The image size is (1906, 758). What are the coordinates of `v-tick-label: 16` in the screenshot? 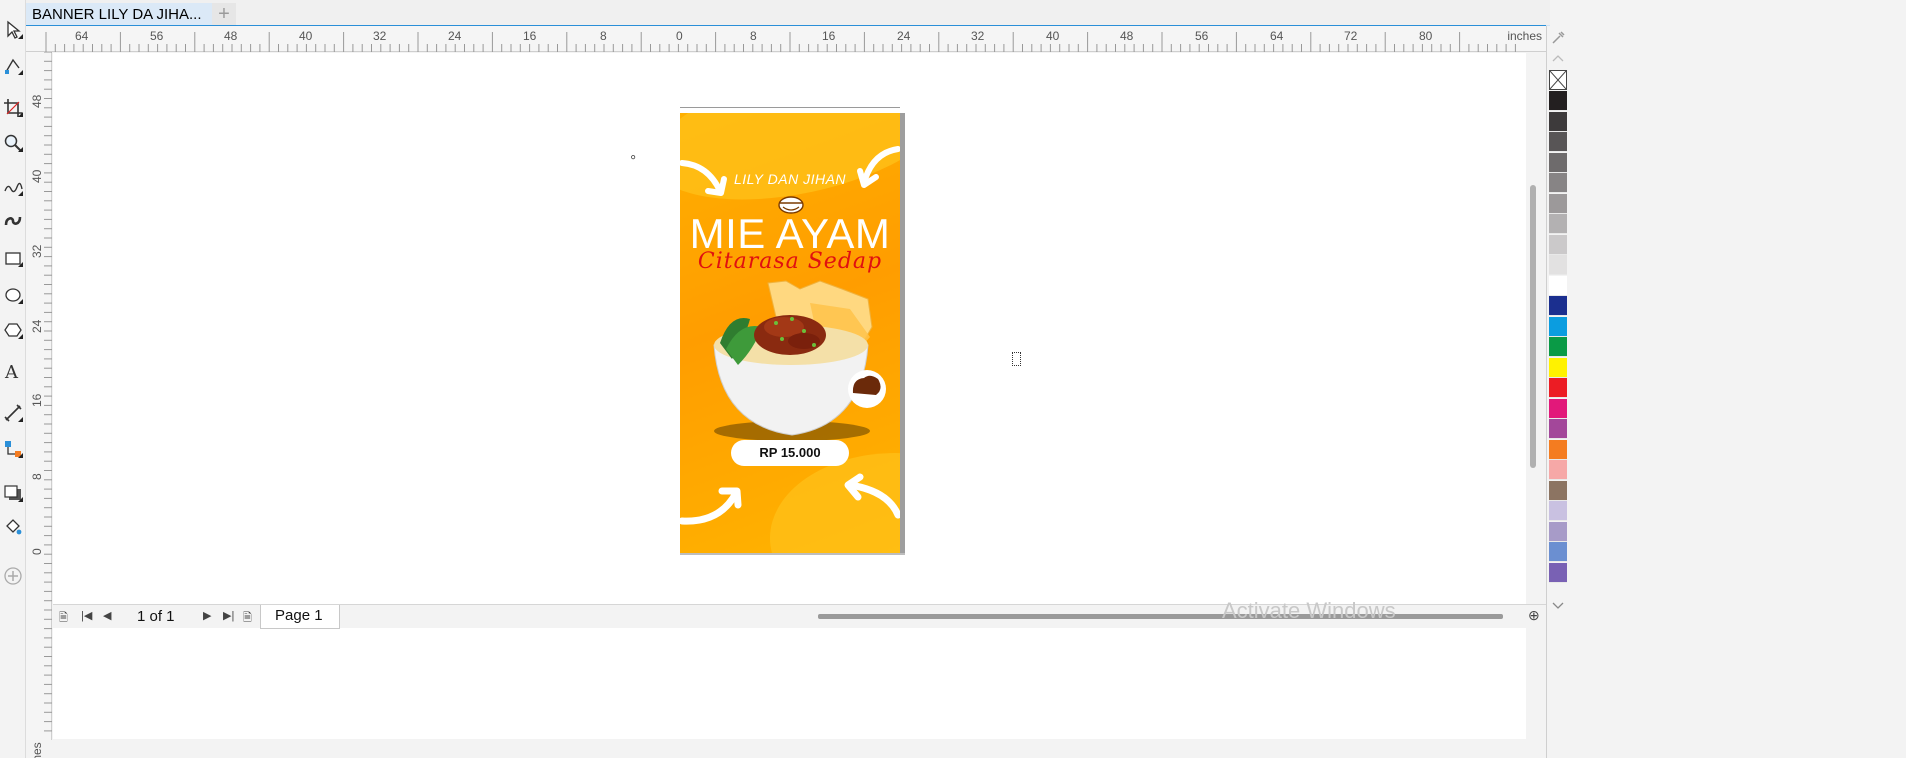 It's located at (37, 400).